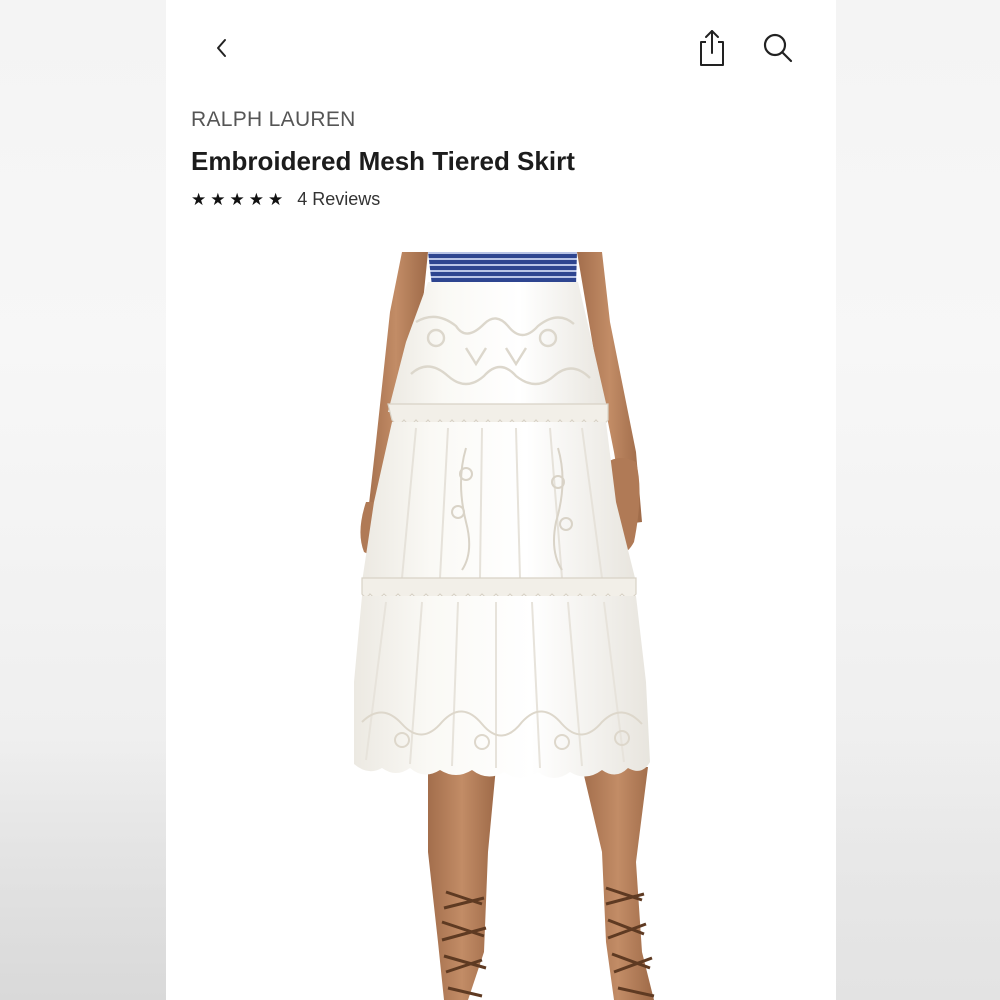  I want to click on search-icon, so click(778, 48).